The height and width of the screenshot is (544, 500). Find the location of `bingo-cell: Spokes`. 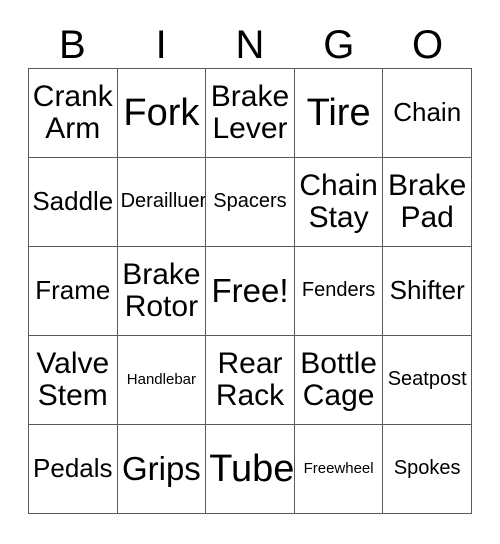

bingo-cell: Spokes is located at coordinates (427, 469).